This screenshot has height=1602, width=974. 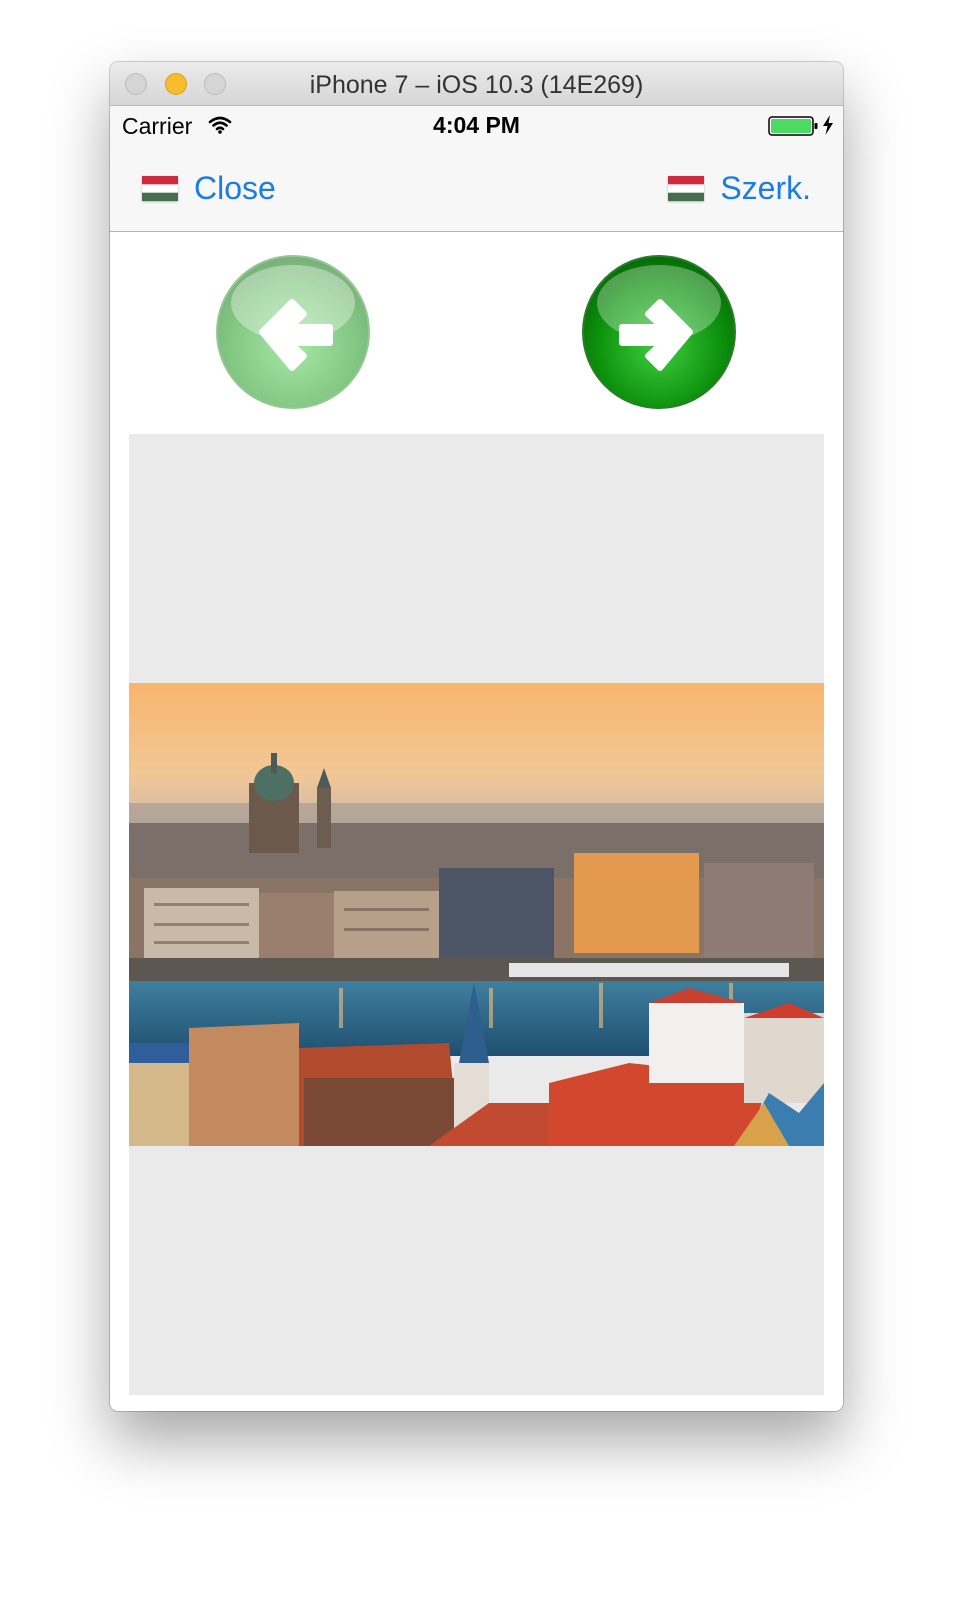 I want to click on edit-label: Szerk., so click(x=765, y=187).